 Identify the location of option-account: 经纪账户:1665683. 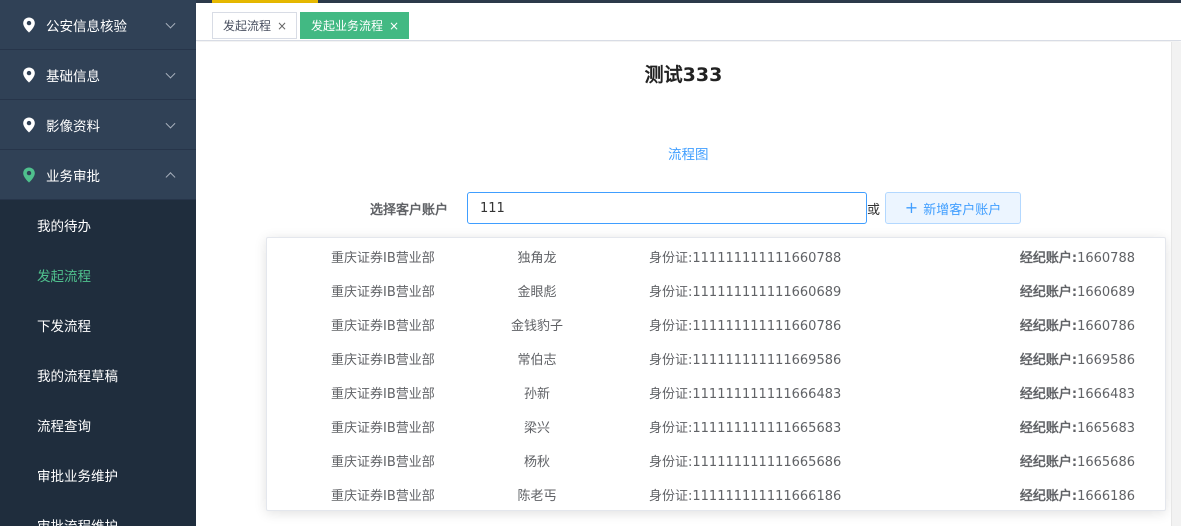
(1077, 426).